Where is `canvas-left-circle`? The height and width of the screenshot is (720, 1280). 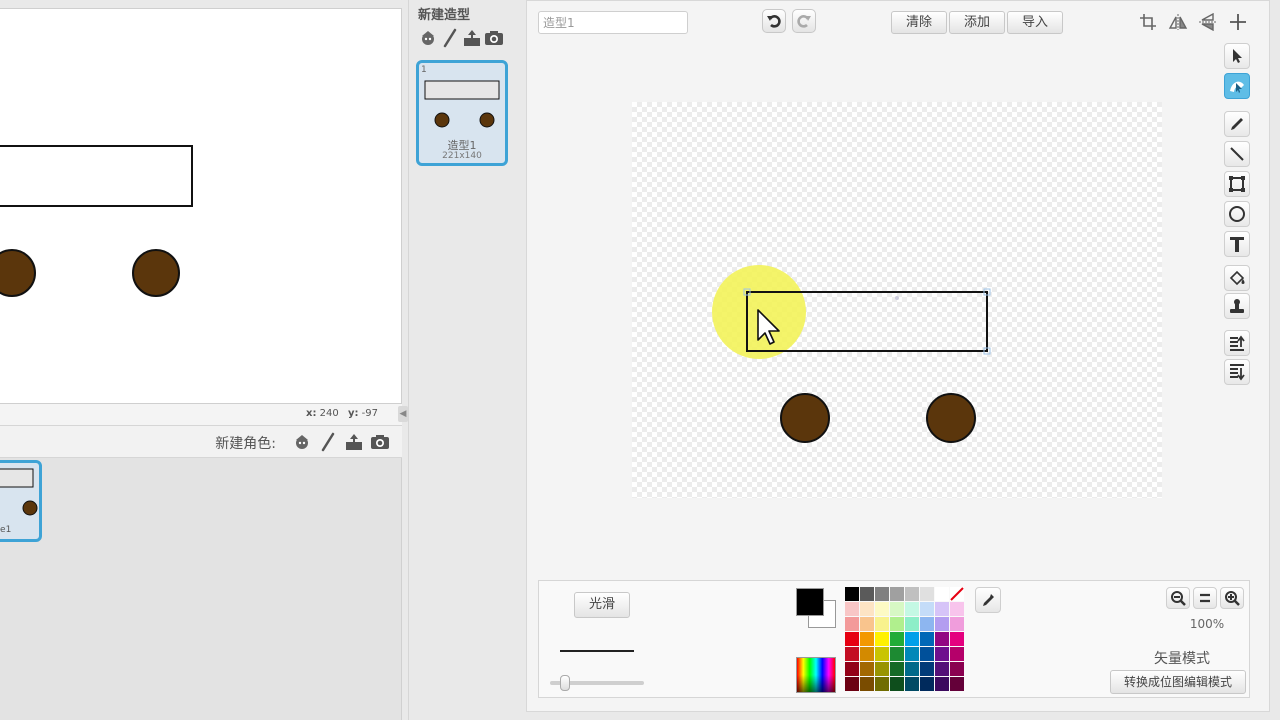 canvas-left-circle is located at coordinates (805, 418).